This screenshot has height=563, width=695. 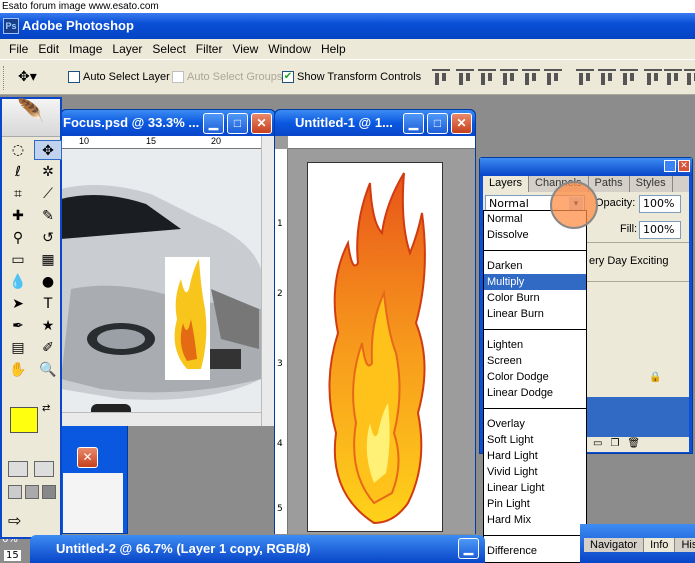 I want to click on menu-file: File, so click(x=18, y=49).